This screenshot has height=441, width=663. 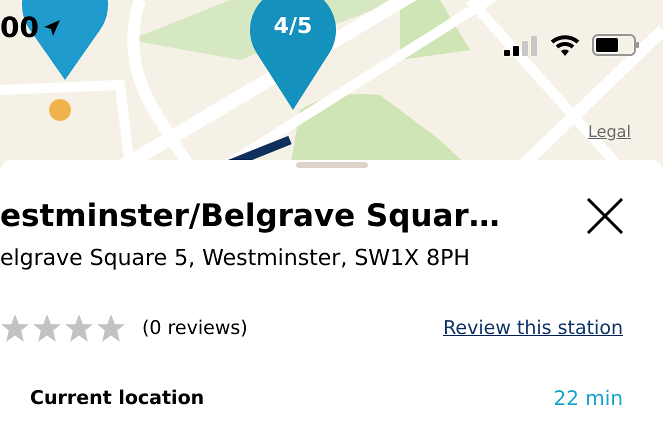 What do you see at coordinates (293, 55) in the screenshot?
I see `map-pin: 4/5` at bounding box center [293, 55].